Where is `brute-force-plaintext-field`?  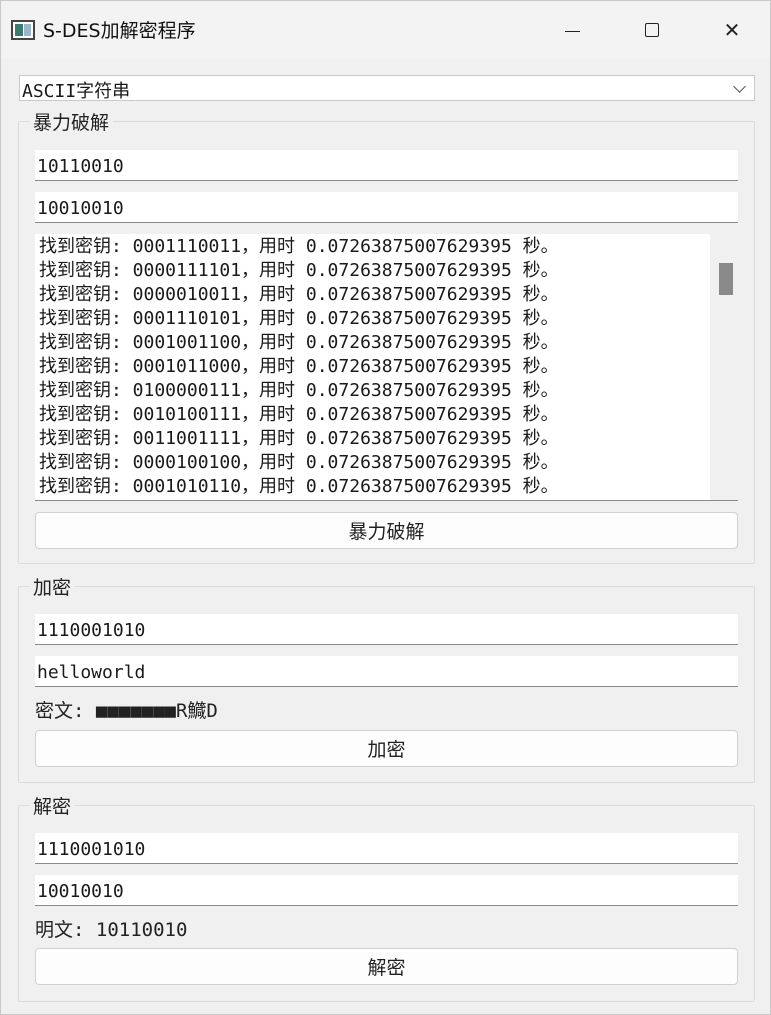
brute-force-plaintext-field is located at coordinates (386, 165).